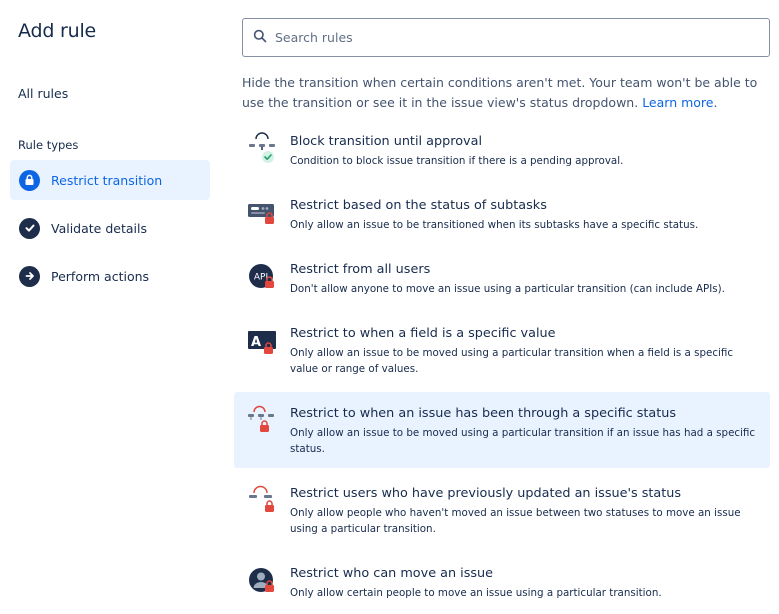 This screenshot has width=779, height=614. What do you see at coordinates (262, 581) in the screenshot?
I see `user-lock-icon` at bounding box center [262, 581].